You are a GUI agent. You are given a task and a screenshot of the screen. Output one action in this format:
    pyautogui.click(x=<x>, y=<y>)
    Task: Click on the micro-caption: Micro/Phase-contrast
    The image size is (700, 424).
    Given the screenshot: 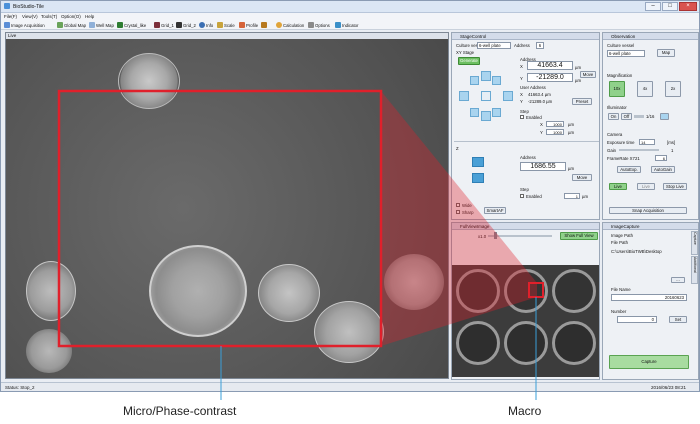 What is the action you would take?
    pyautogui.click(x=180, y=411)
    